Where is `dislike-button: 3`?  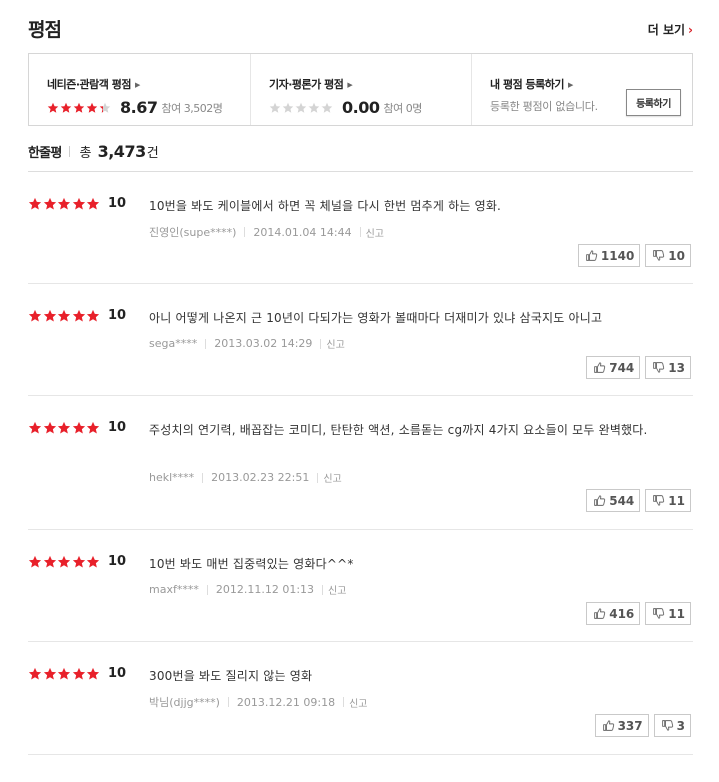 dislike-button: 3 is located at coordinates (672, 725).